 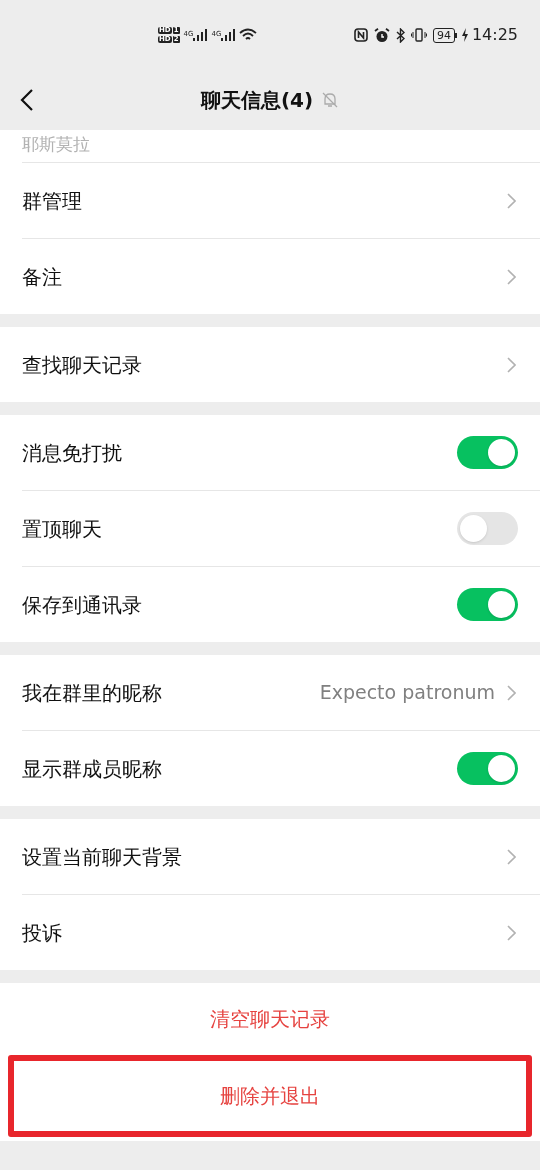 I want to click on action-button: 删除并退出, so click(x=270, y=1096).